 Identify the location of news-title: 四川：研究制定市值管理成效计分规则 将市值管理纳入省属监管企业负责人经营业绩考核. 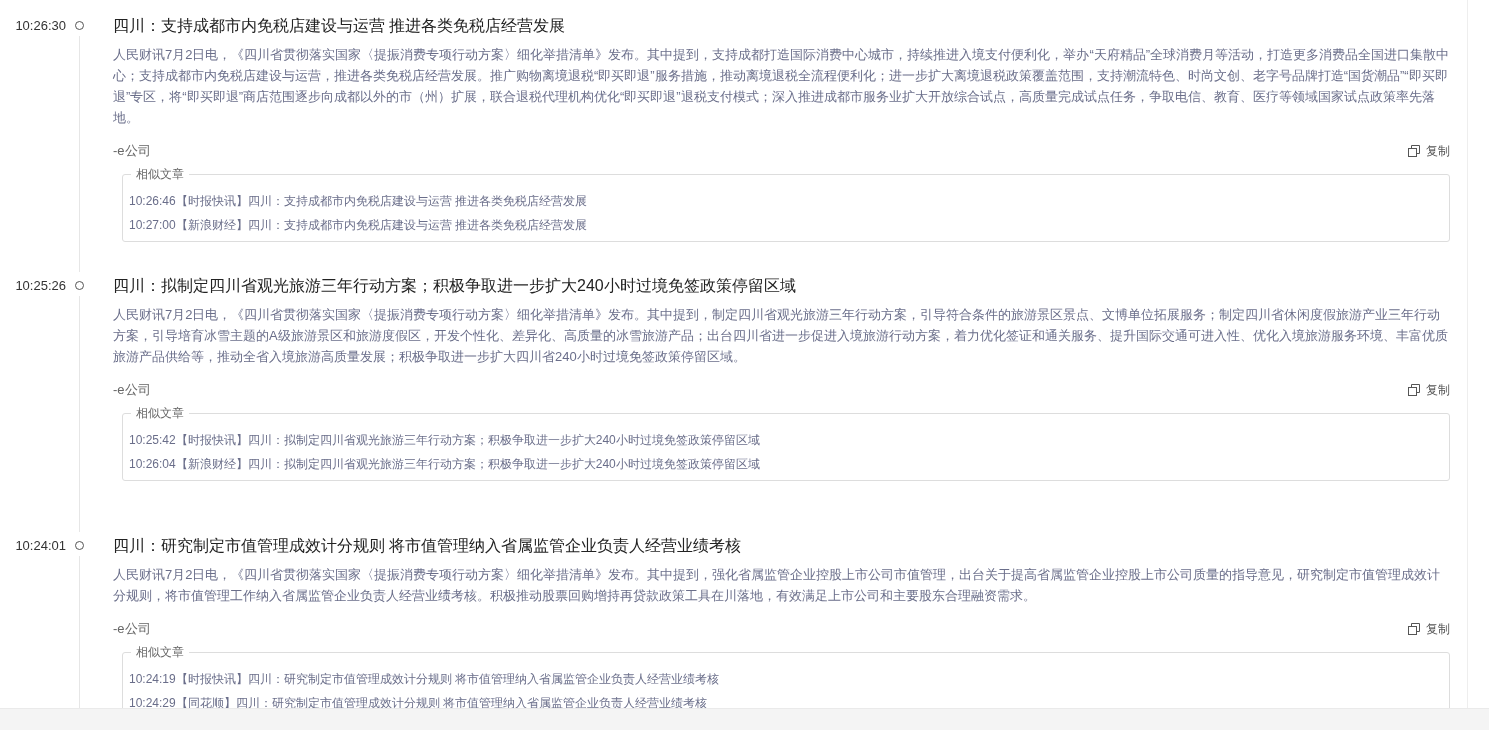
(427, 546).